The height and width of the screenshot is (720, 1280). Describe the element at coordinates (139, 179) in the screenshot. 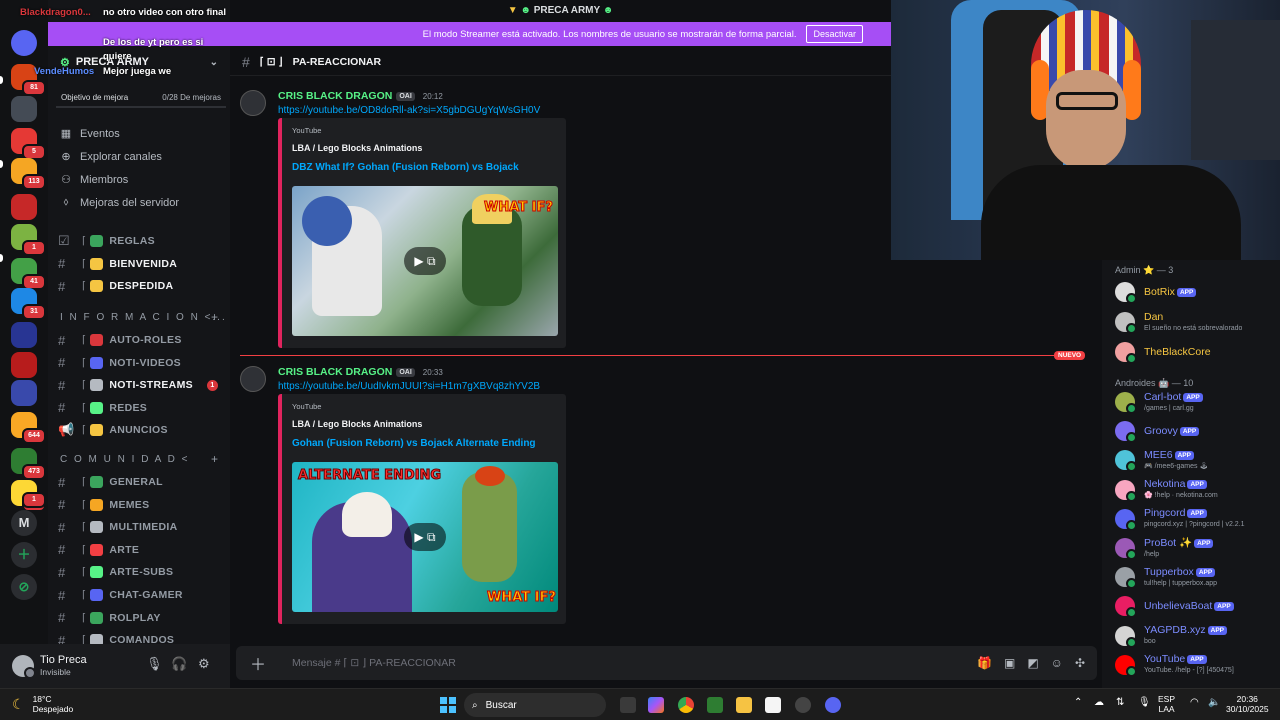

I see `sidebar-item-miembros: ⚇ Miembros` at that location.